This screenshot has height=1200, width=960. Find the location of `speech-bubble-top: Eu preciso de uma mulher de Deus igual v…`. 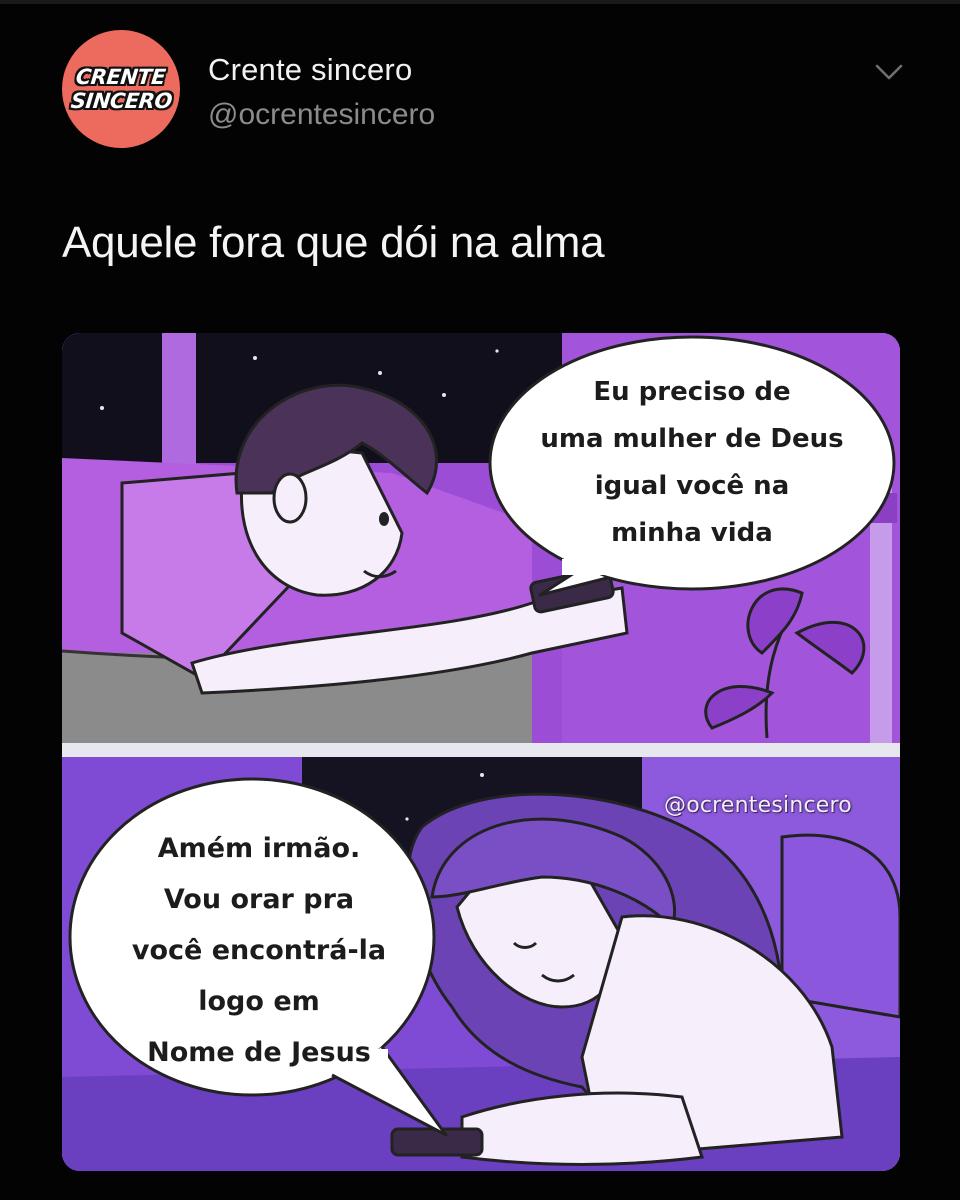

speech-bubble-top: Eu preciso de uma mulher de Deus igual v… is located at coordinates (692, 463).